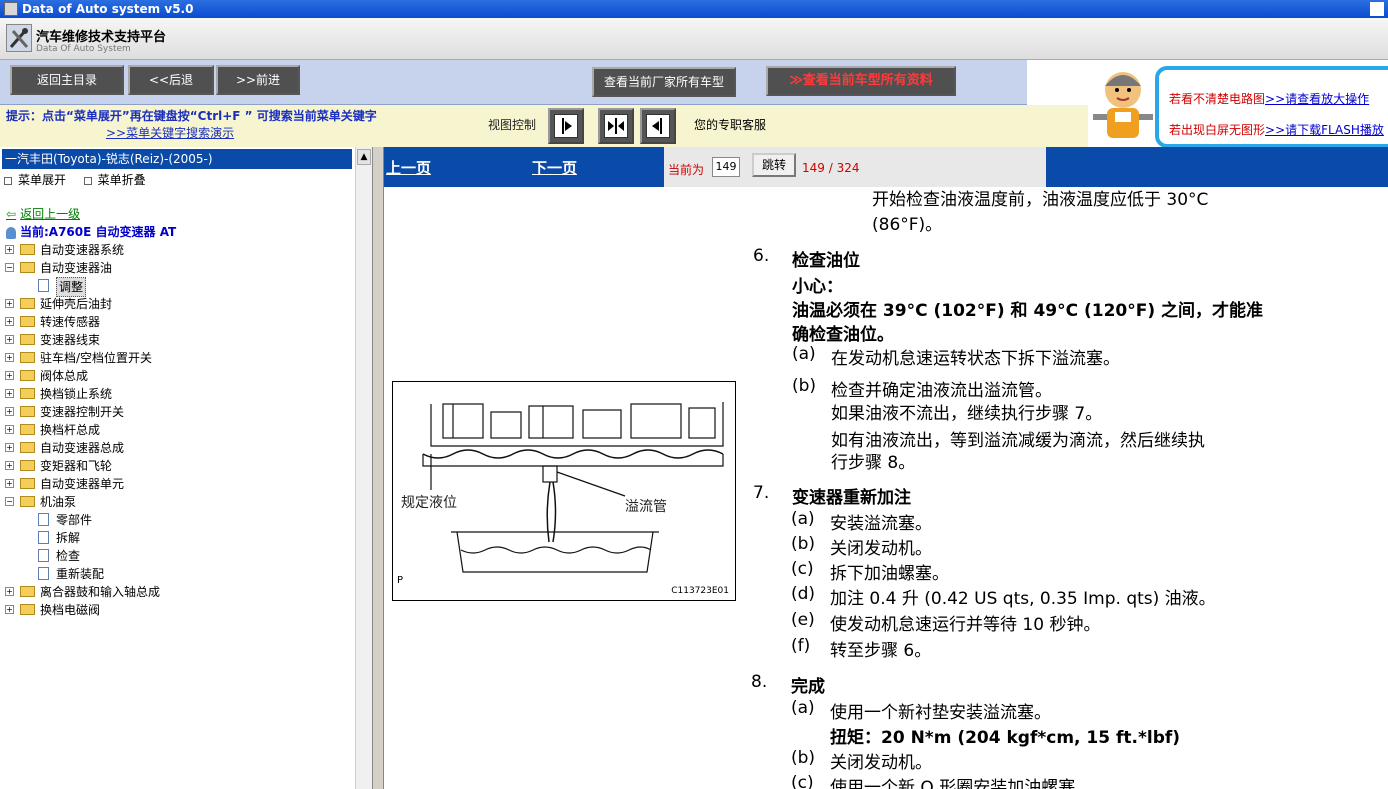 This screenshot has width=1388, height=789. Describe the element at coordinates (1377, 9) in the screenshot. I see `window-close-button` at that location.